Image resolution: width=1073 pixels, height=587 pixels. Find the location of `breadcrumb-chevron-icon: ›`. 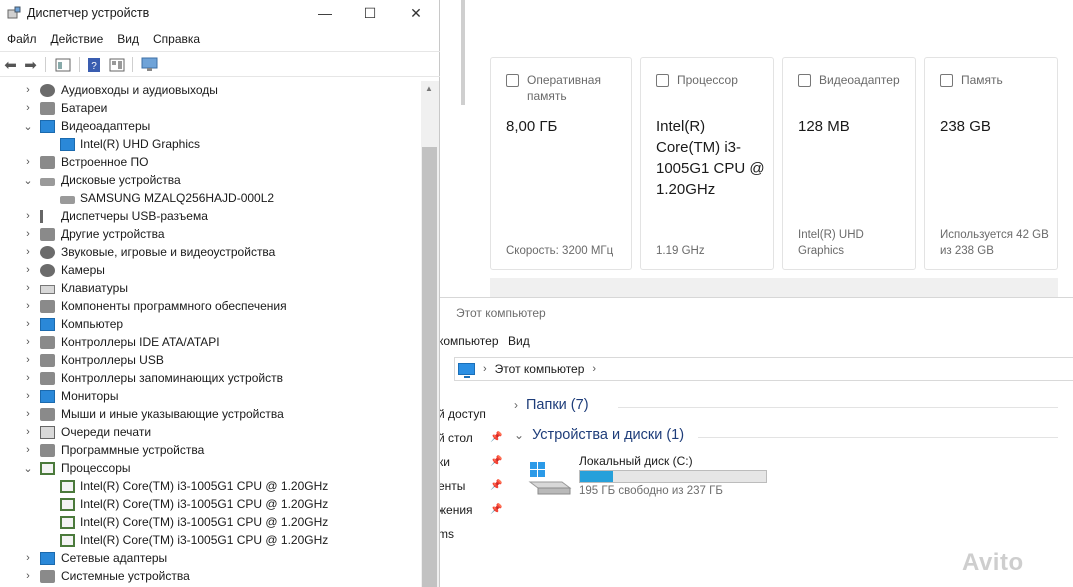

breadcrumb-chevron-icon: › is located at coordinates (485, 369).